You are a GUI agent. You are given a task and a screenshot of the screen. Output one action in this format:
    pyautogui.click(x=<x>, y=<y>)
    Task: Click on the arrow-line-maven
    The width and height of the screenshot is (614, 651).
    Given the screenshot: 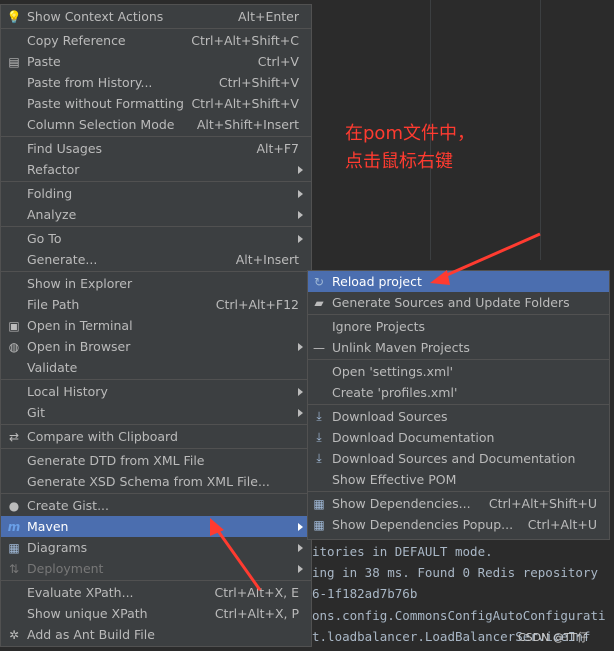 What is the action you would take?
    pyautogui.click(x=238, y=559)
    